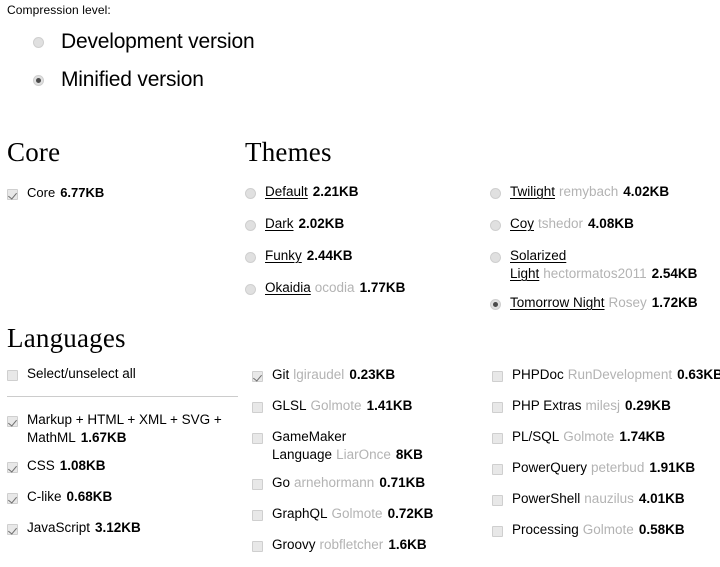 The height and width of the screenshot is (567, 720). Describe the element at coordinates (367, 193) in the screenshot. I see `theme-option-row: Default 2.21KB` at that location.